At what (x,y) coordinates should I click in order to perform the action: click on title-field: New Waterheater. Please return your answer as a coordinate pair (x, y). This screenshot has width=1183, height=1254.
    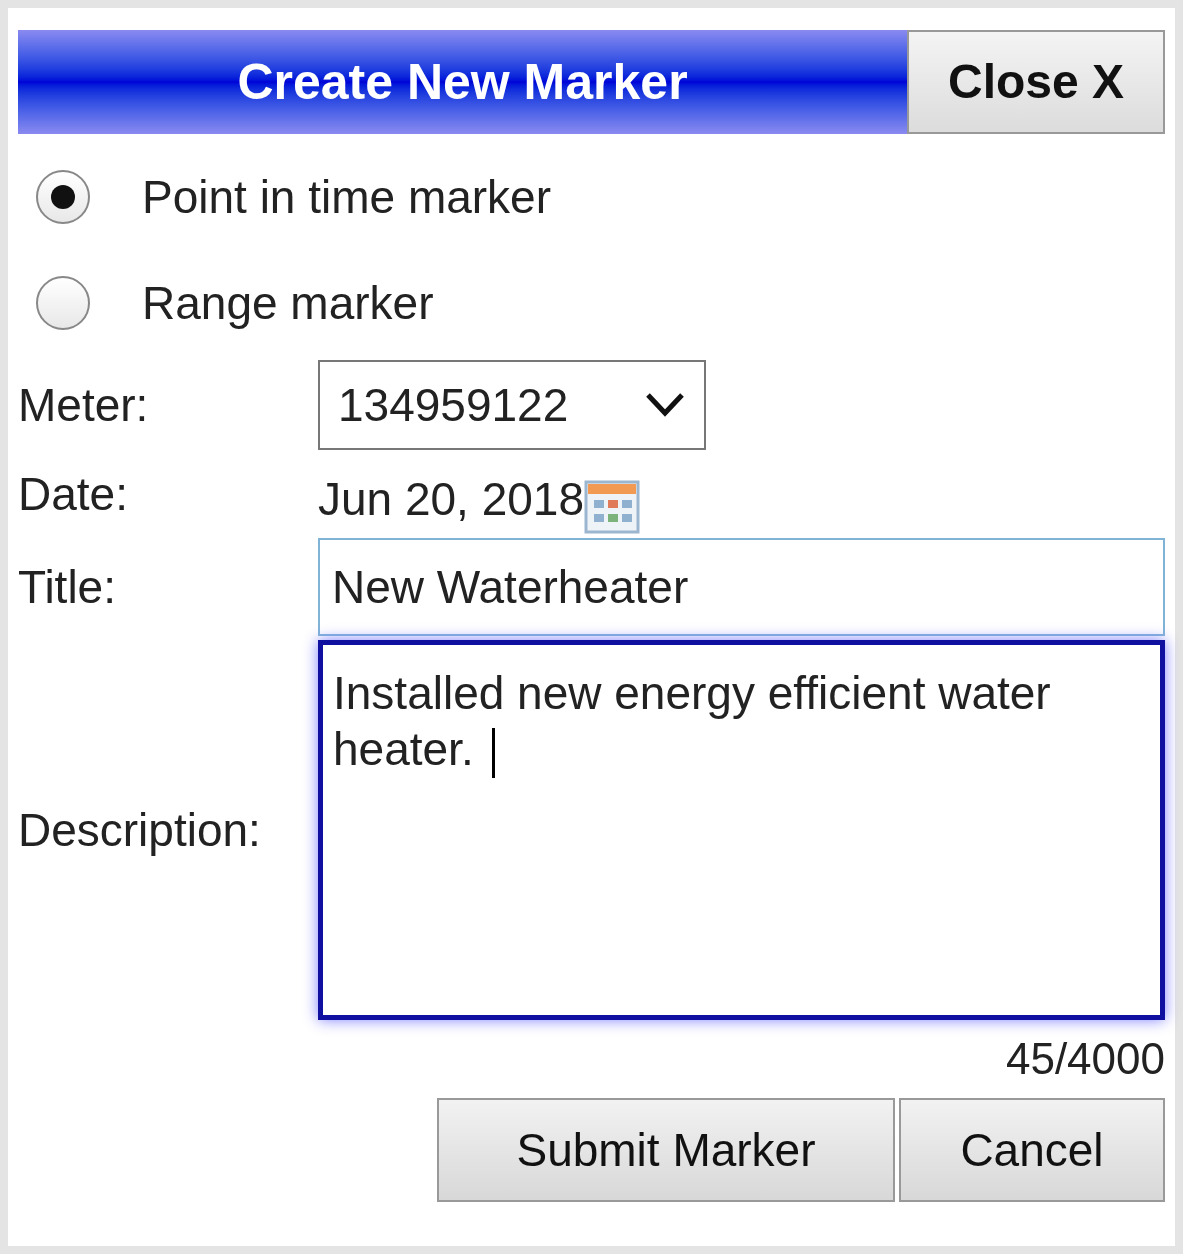
    Looking at the image, I should click on (741, 587).